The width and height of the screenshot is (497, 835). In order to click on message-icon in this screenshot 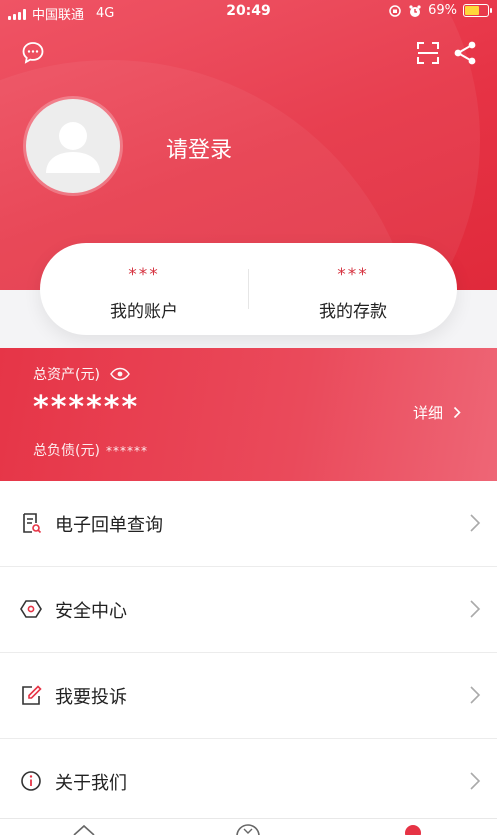, I will do `click(33, 53)`.